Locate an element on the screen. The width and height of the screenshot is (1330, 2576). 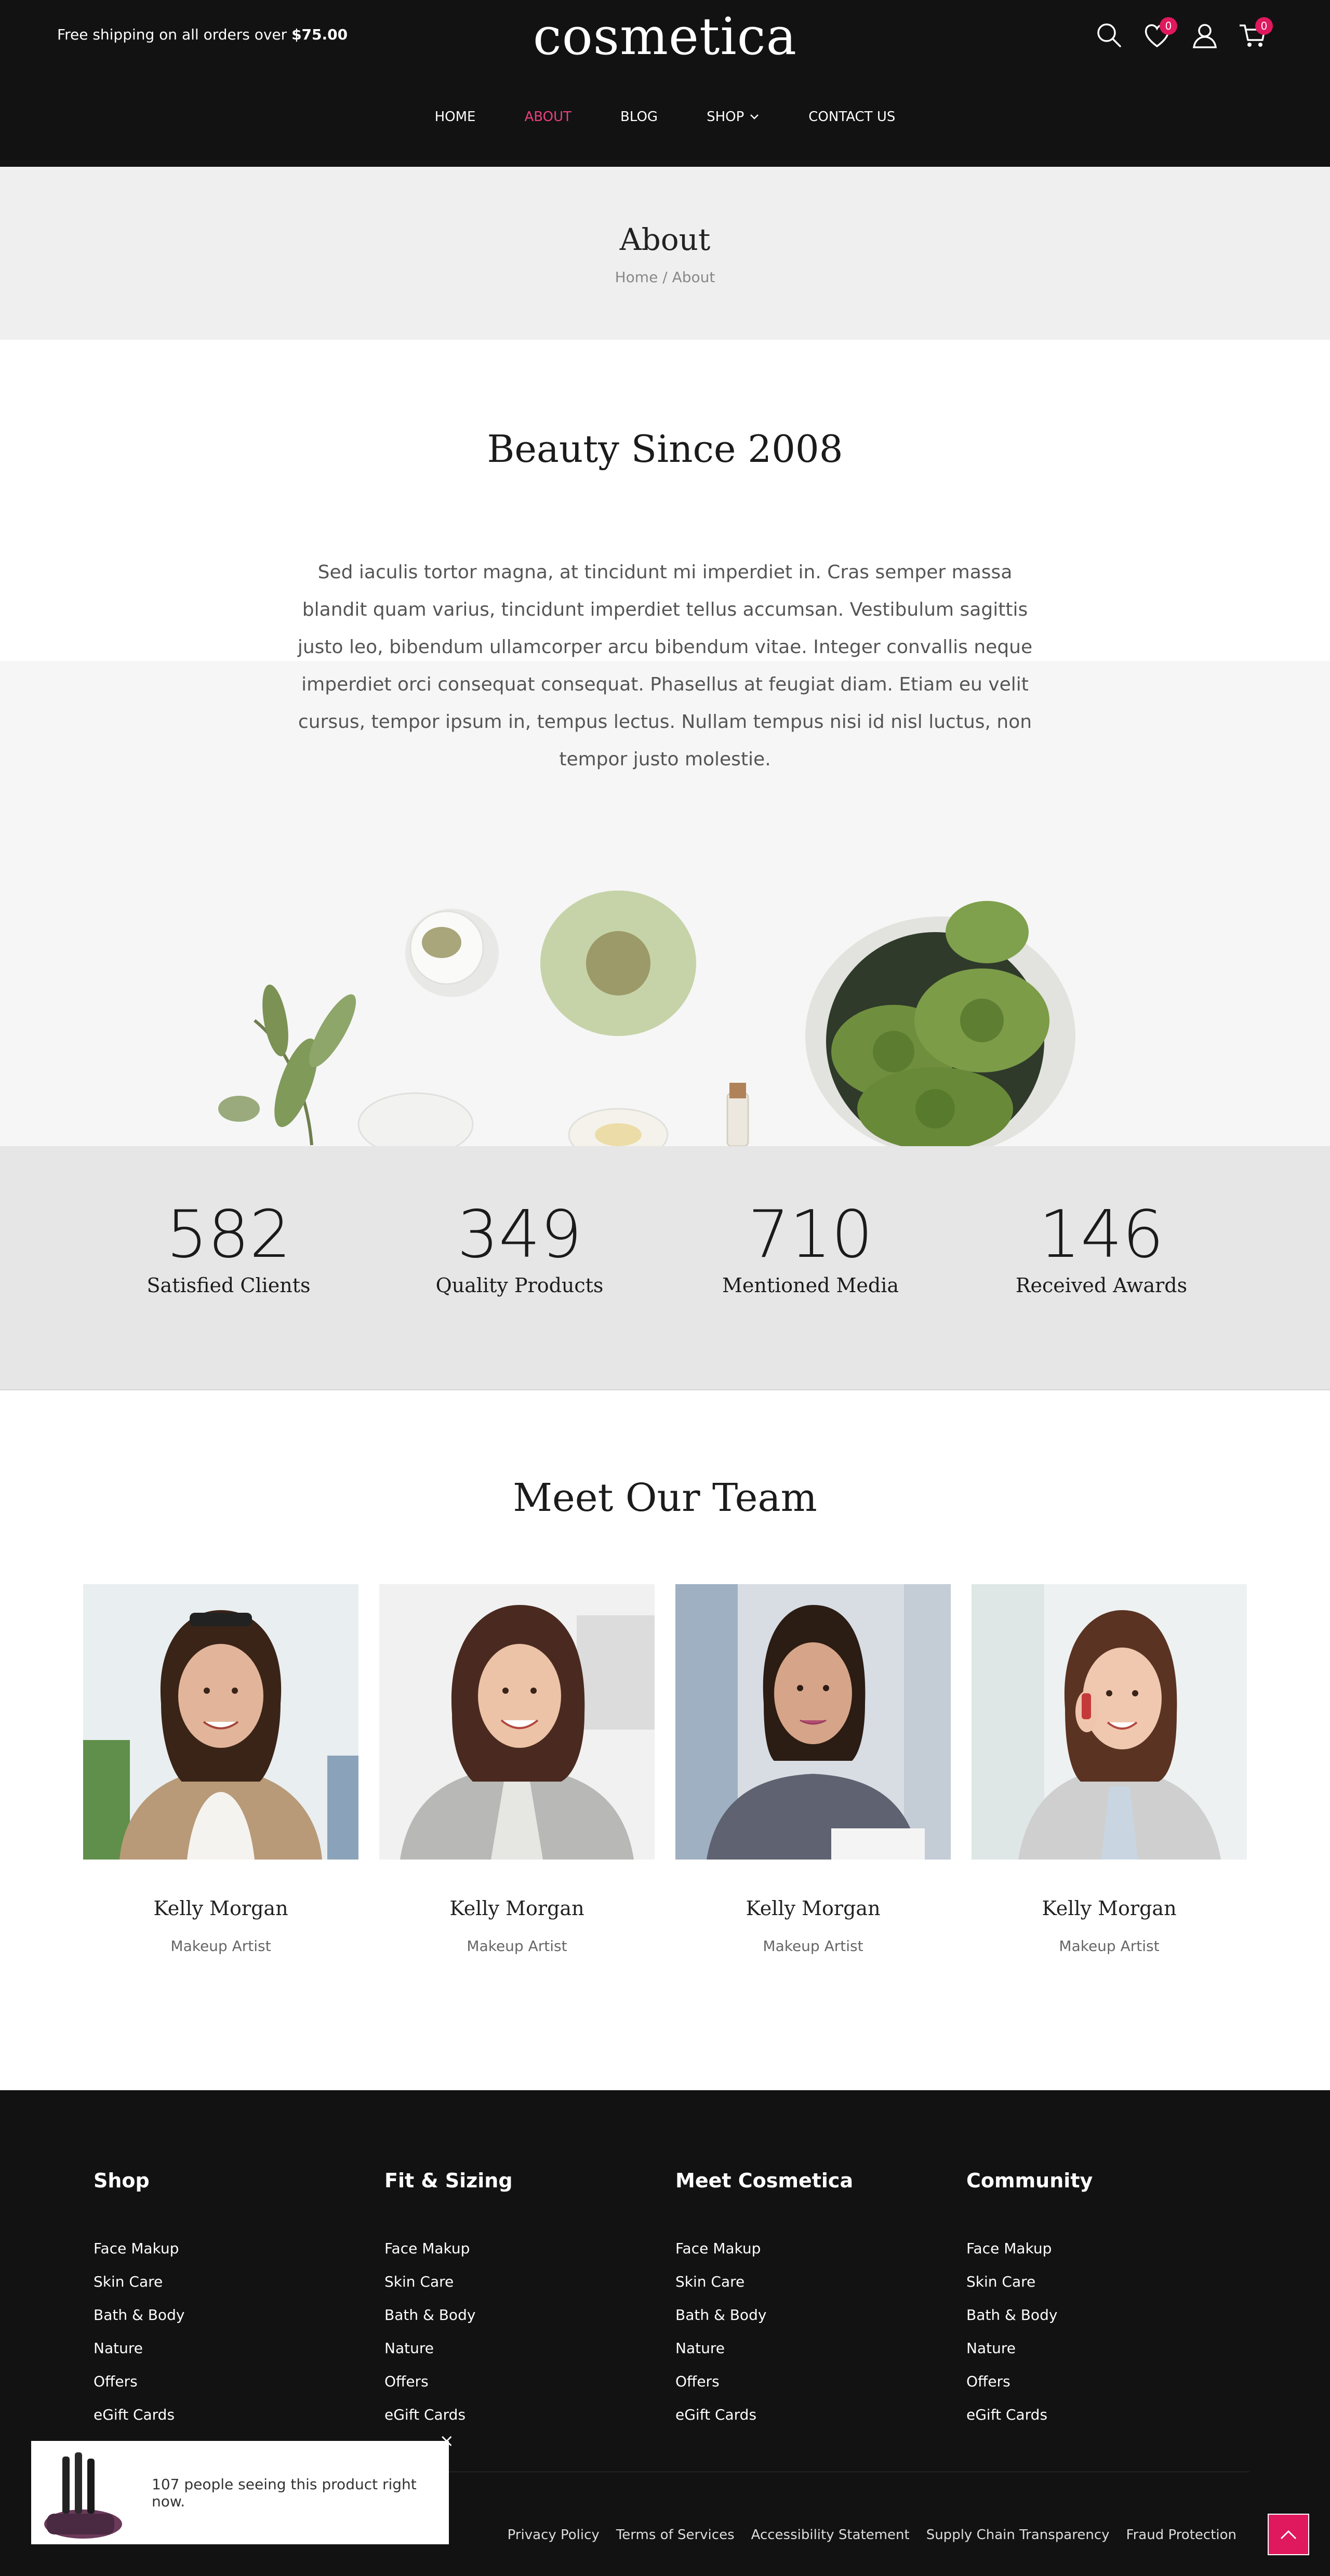
stat-number: 146 is located at coordinates (1101, 1234).